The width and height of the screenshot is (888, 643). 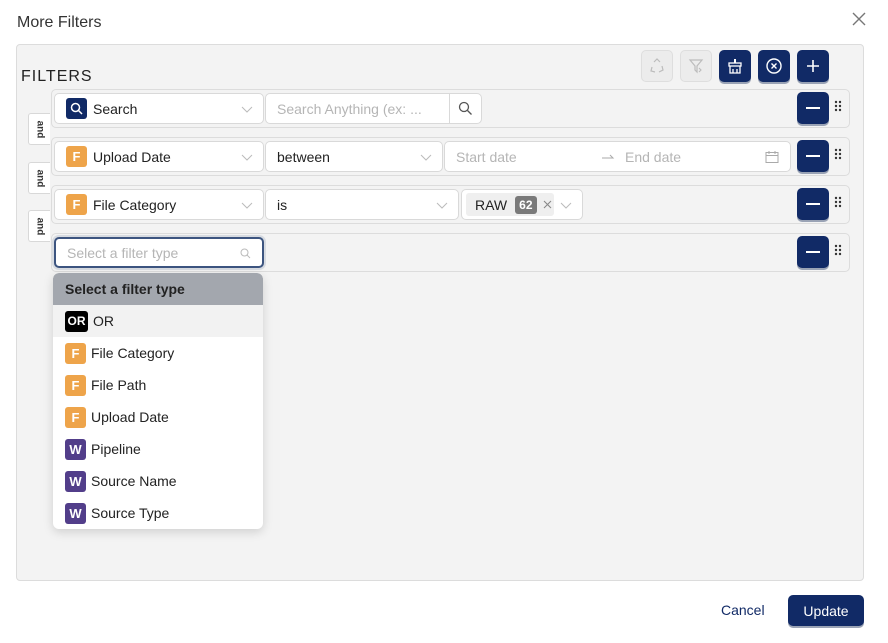 I want to click on recycle-button, so click(x=657, y=66).